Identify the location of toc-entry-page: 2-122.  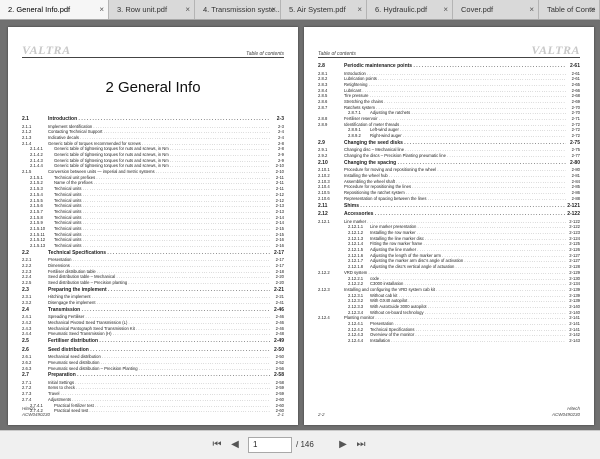
(573, 215).